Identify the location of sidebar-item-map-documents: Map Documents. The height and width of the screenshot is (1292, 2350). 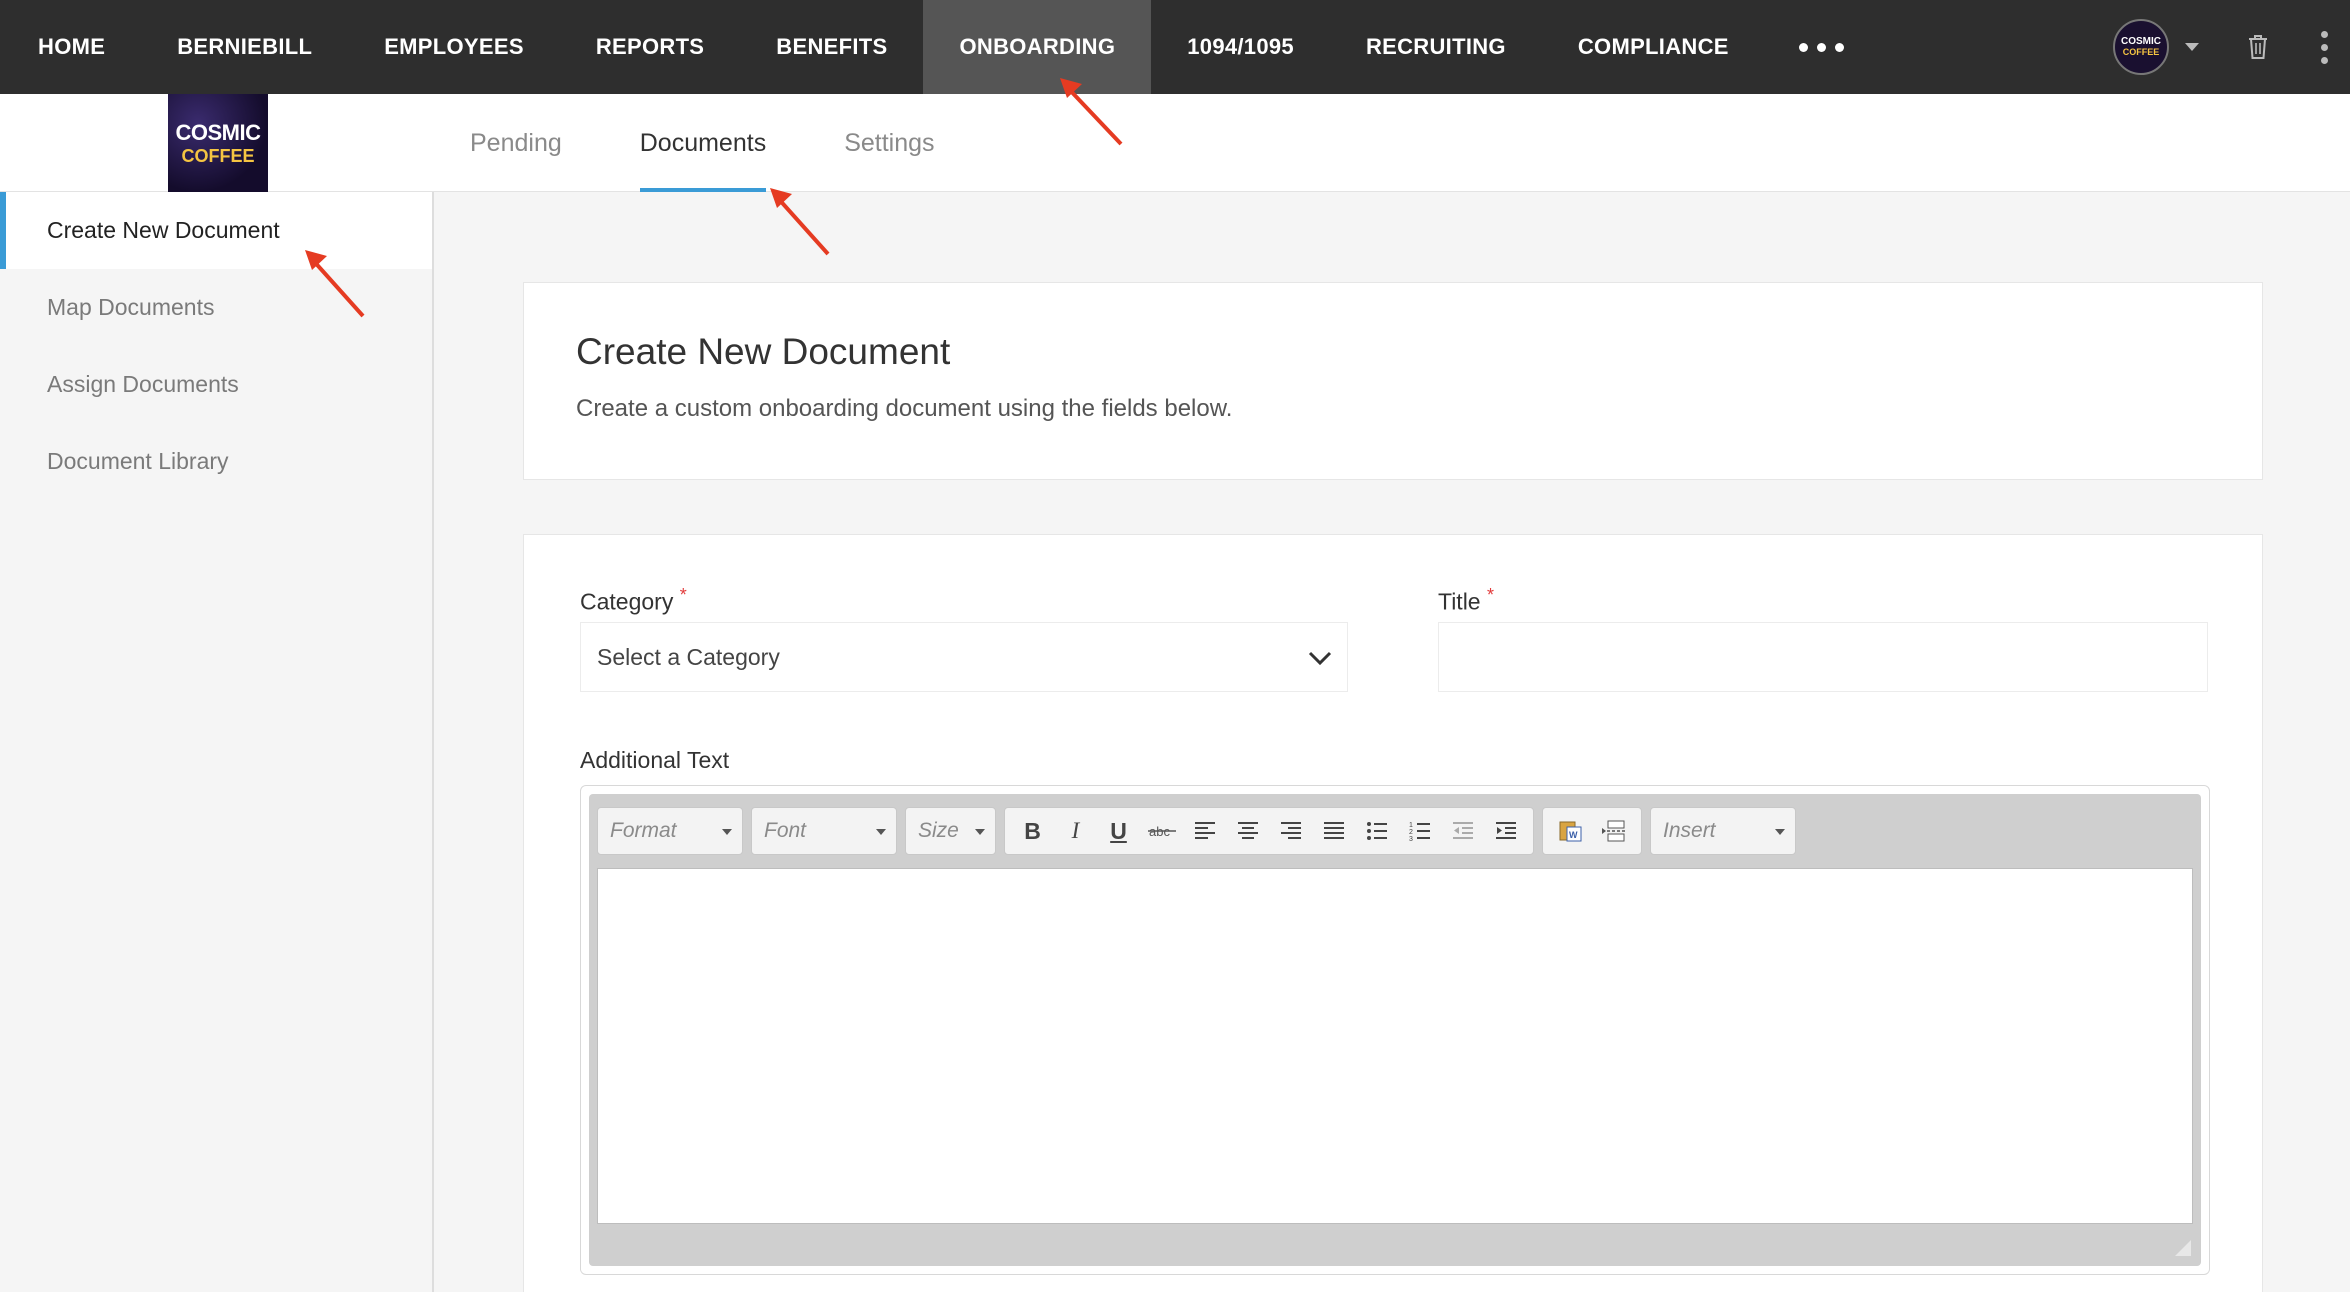
(216, 307).